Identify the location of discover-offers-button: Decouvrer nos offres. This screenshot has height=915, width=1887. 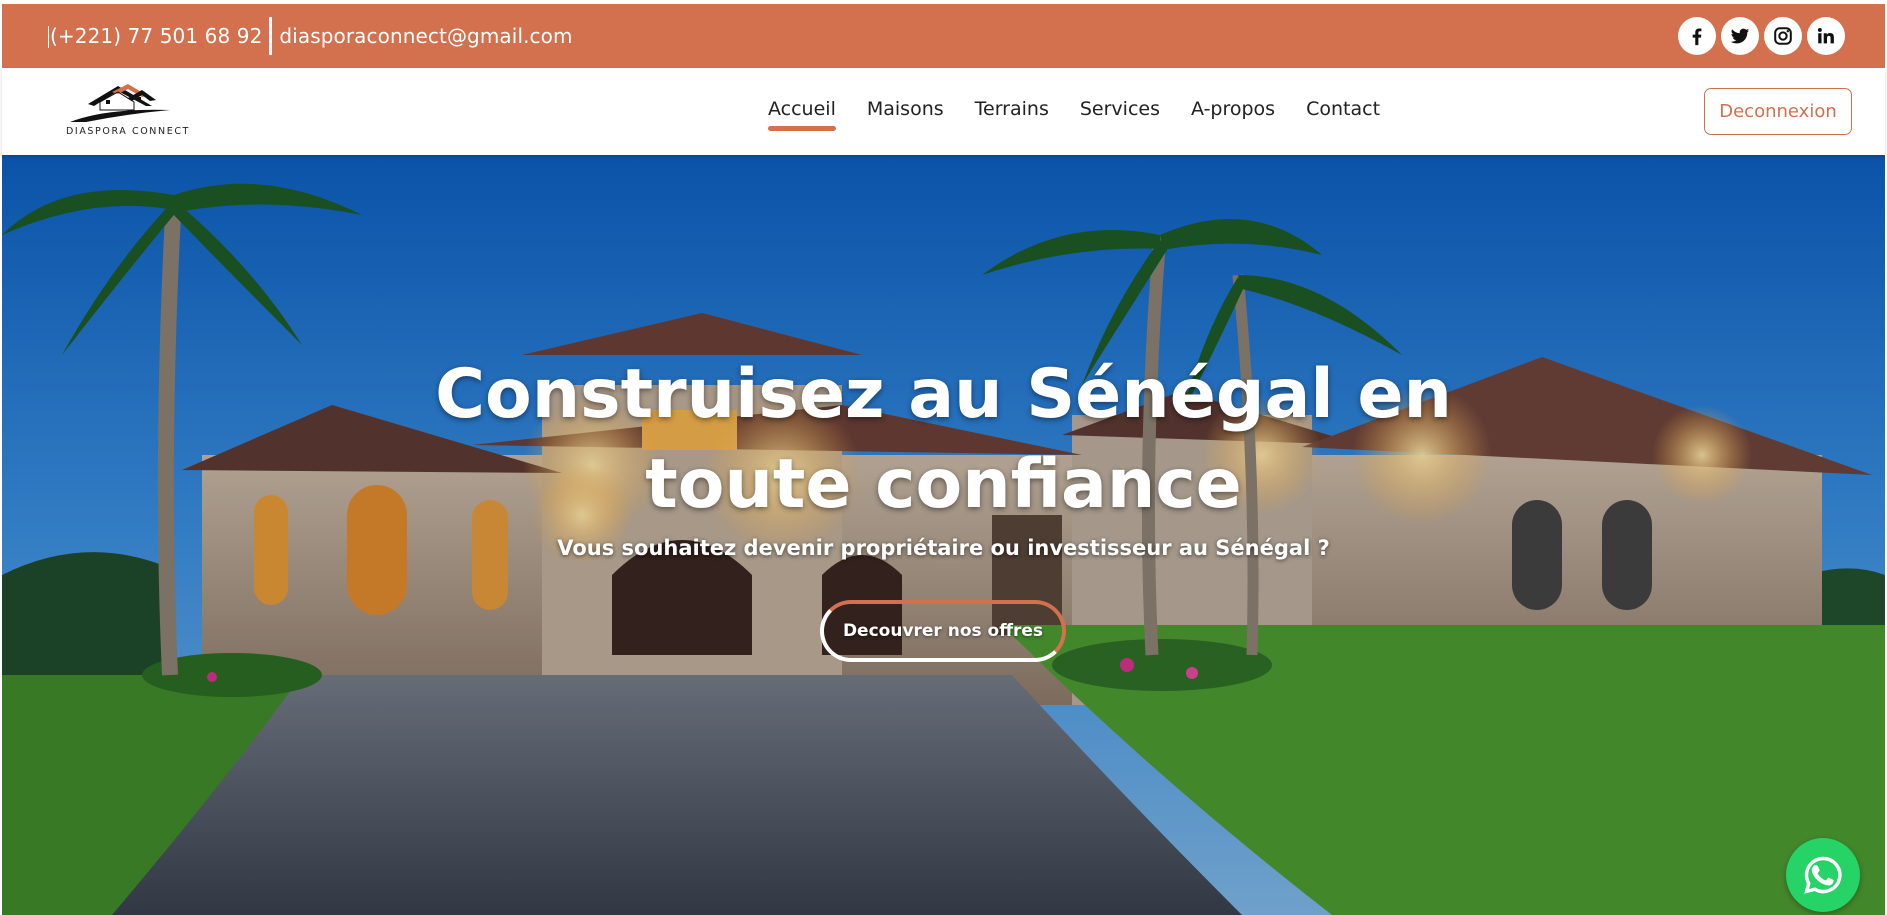
(943, 631).